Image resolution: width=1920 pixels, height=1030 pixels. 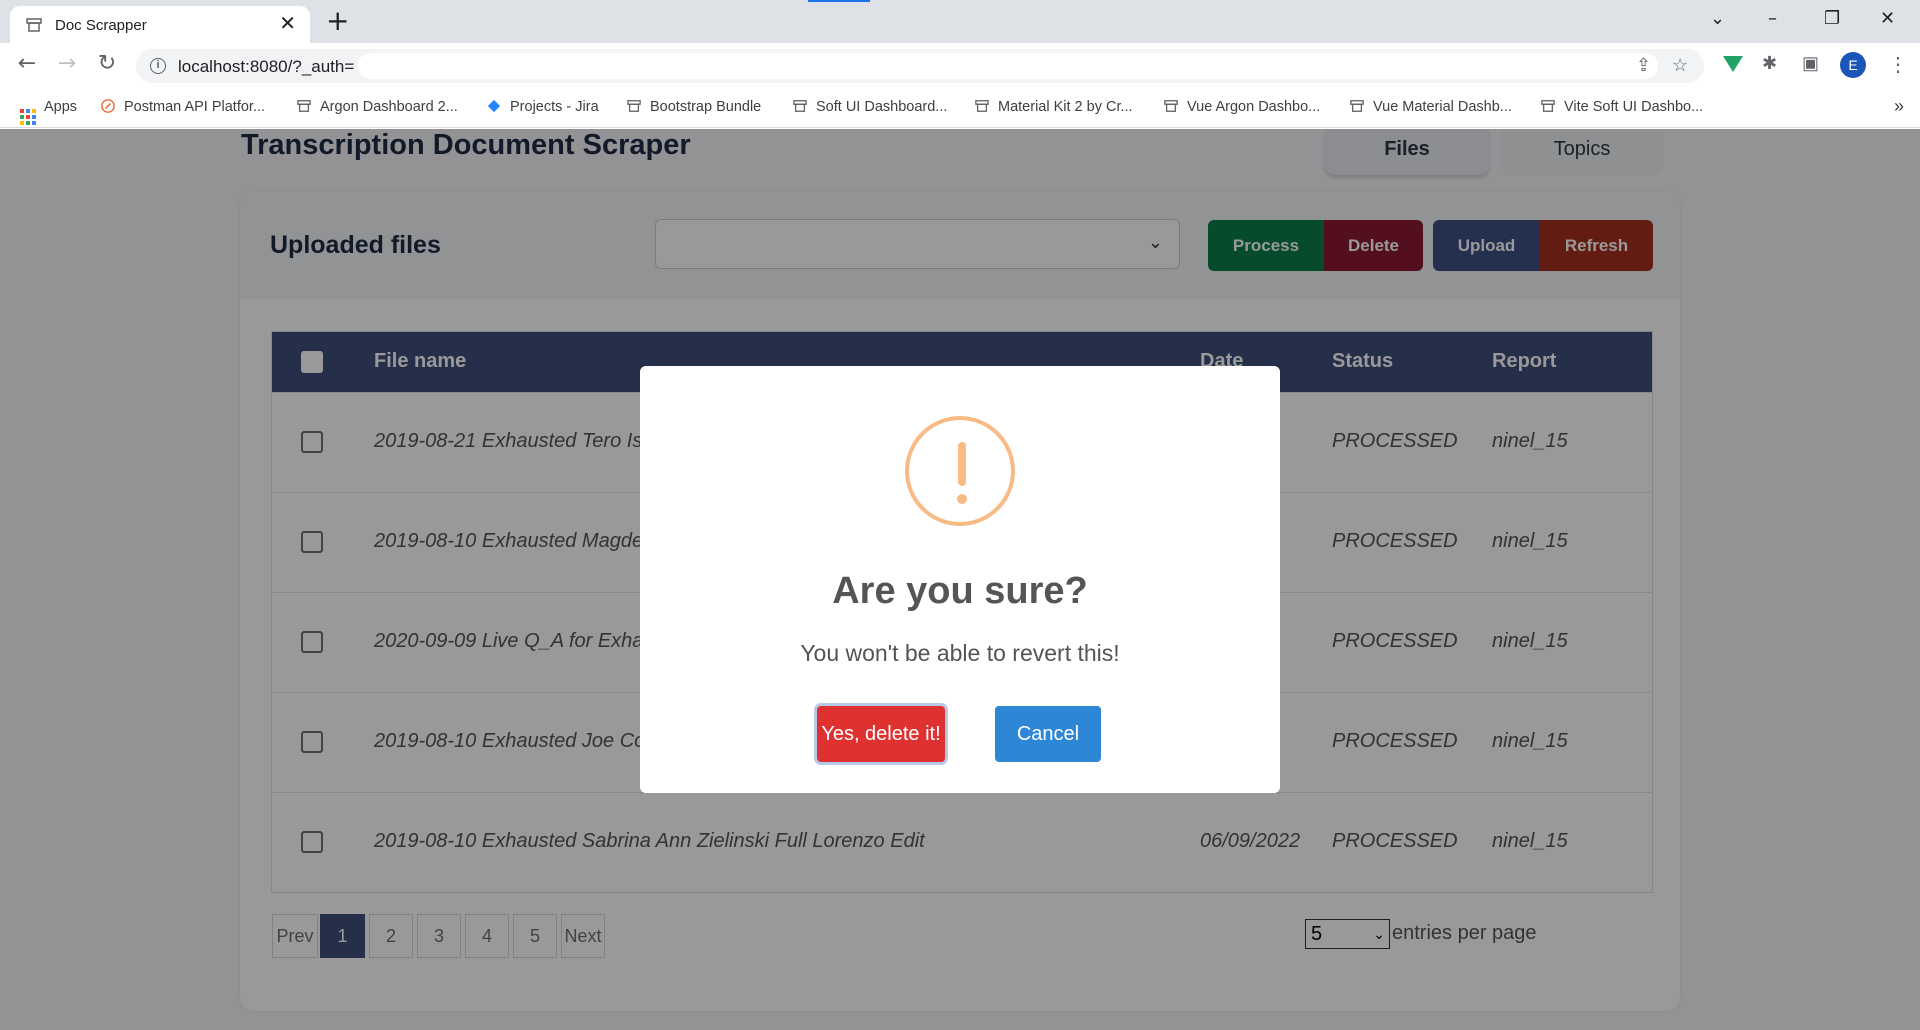 What do you see at coordinates (160, 24) in the screenshot?
I see `browser-tab: Doc Scrapper ✕` at bounding box center [160, 24].